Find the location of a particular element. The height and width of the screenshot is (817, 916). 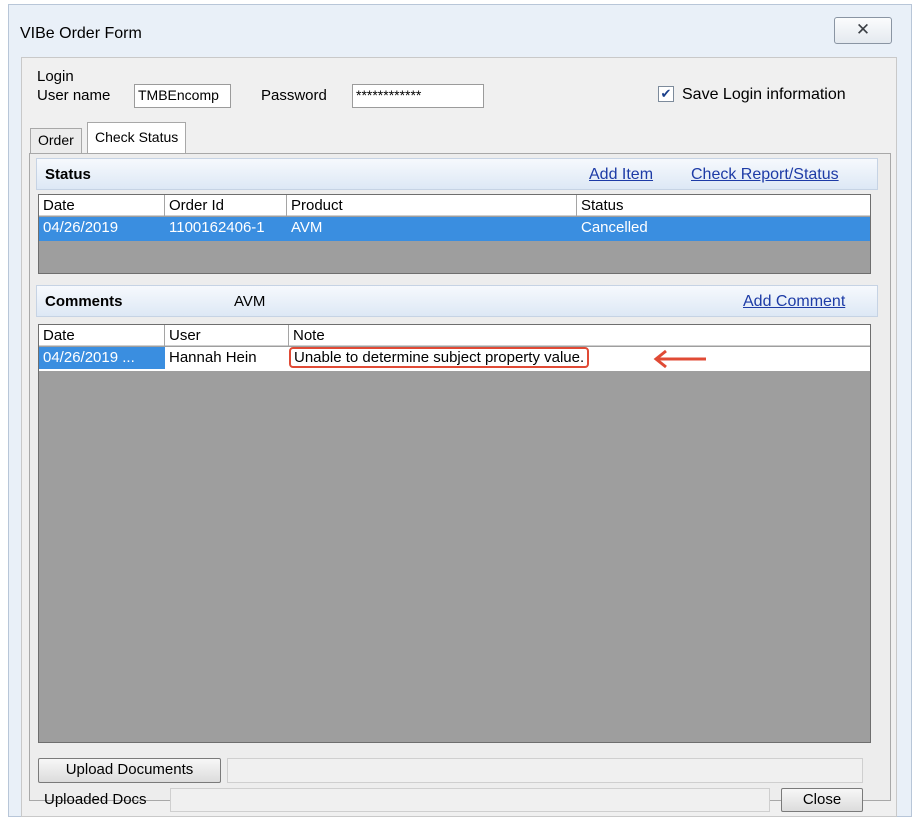

status-col-order-id: Order Id is located at coordinates (226, 205).